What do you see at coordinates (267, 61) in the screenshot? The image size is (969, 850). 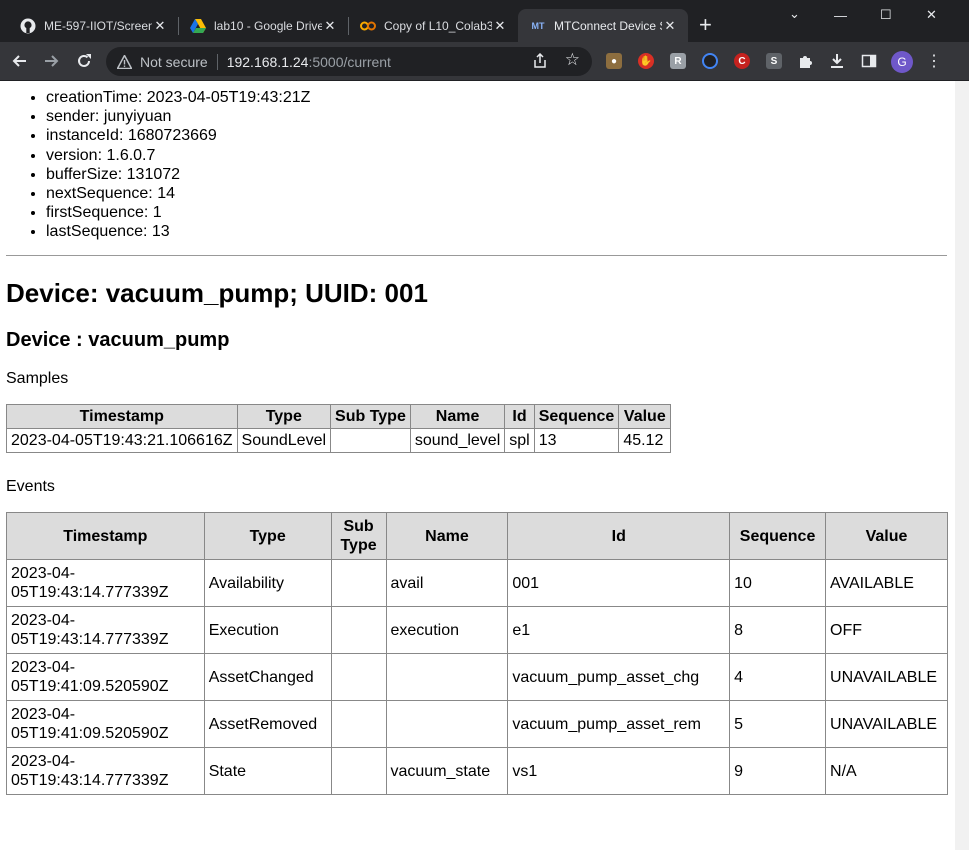 I see `url-host: 192.168.1.24` at bounding box center [267, 61].